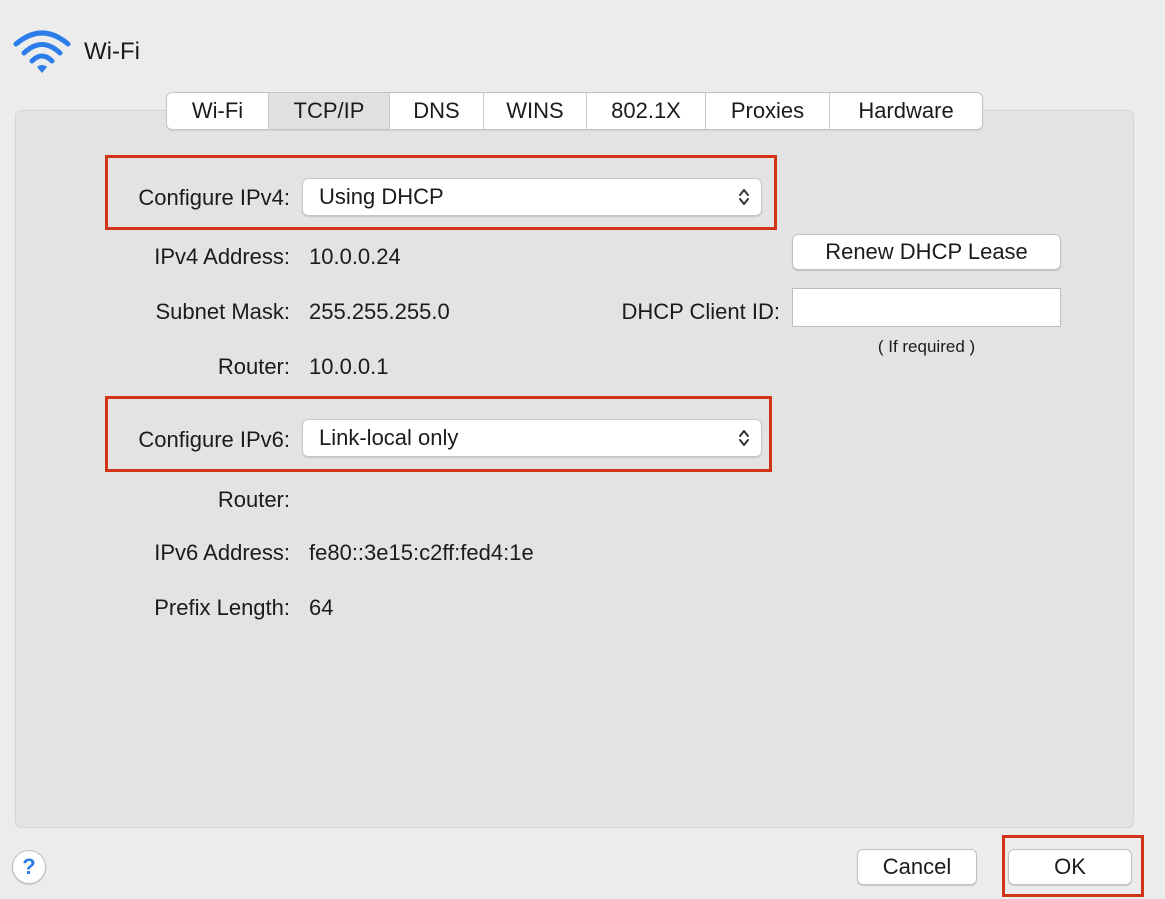  I want to click on highlight-box-ok, so click(1073, 866).